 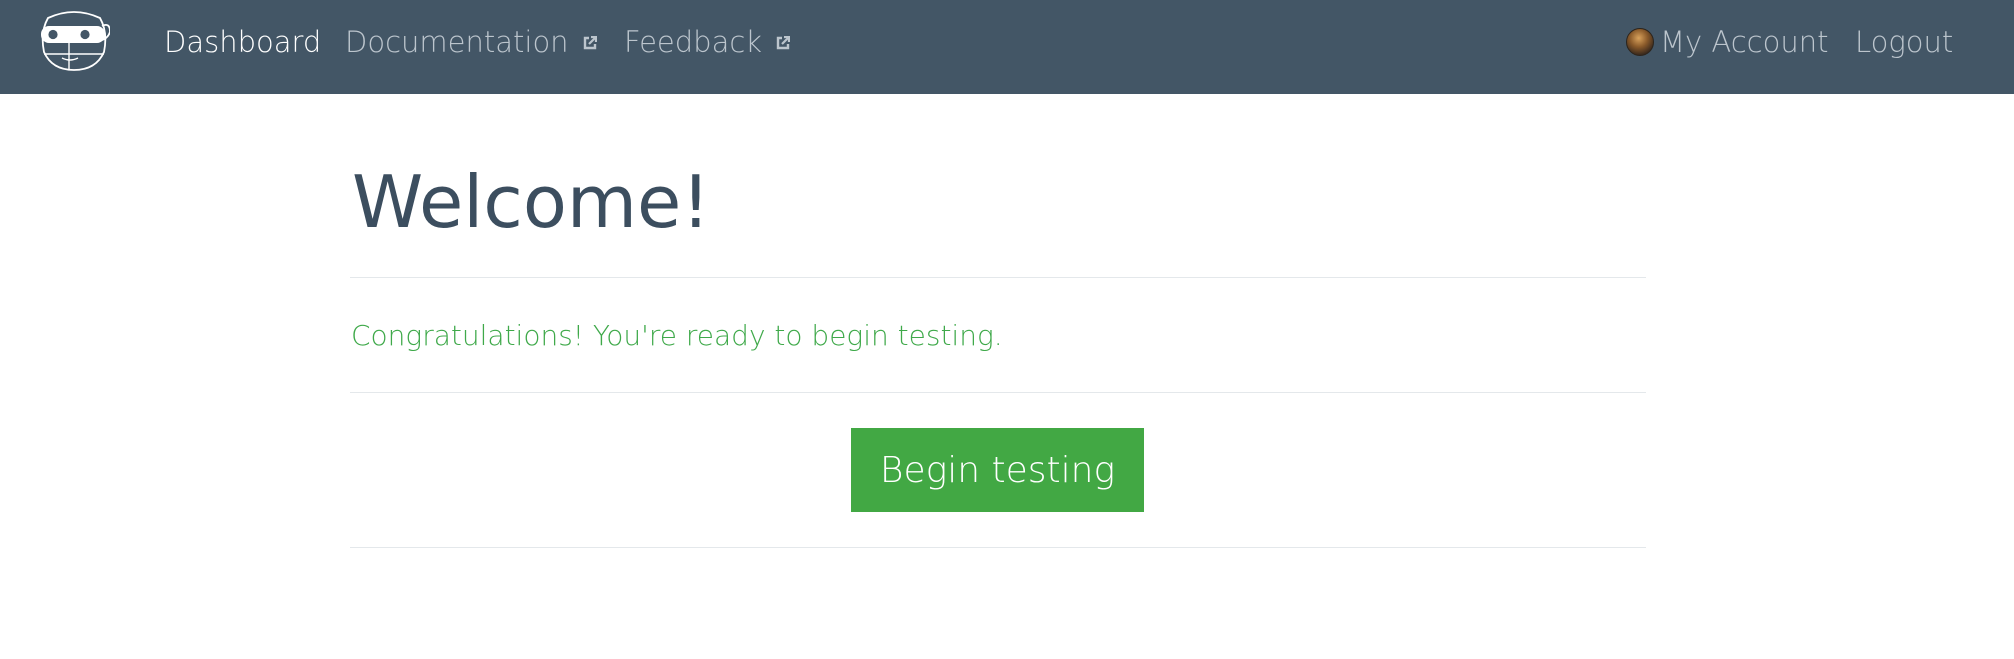 I want to click on nav-documentation-link: Documentation, so click(x=471, y=42).